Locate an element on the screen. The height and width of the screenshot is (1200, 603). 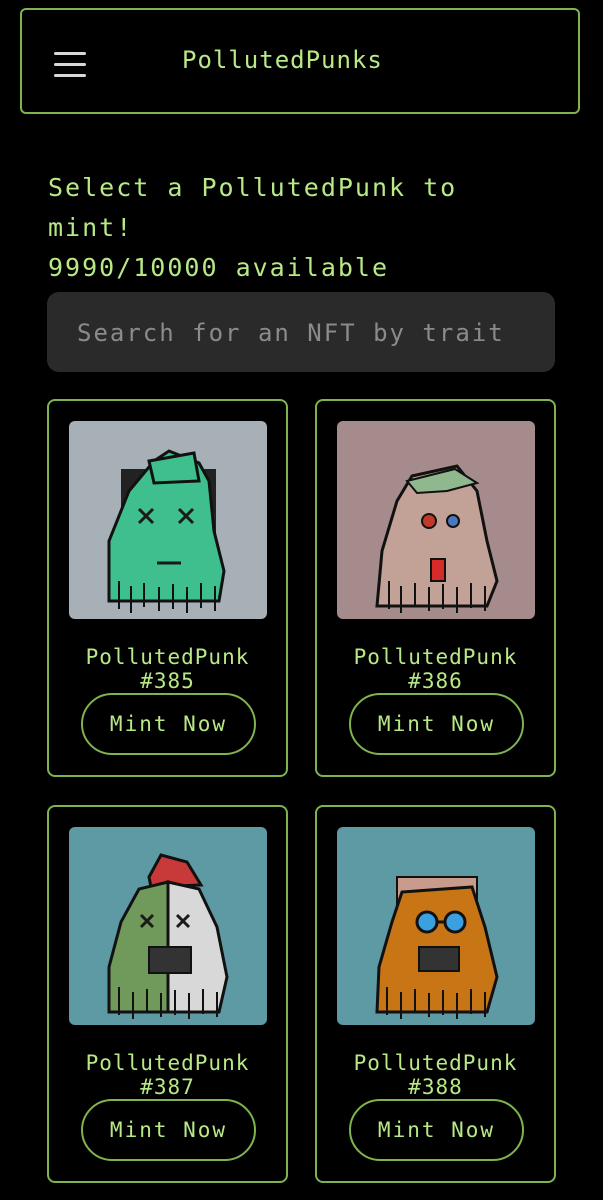
nft-card: PollutedPunk #385 Mint Now is located at coordinates (167, 588).